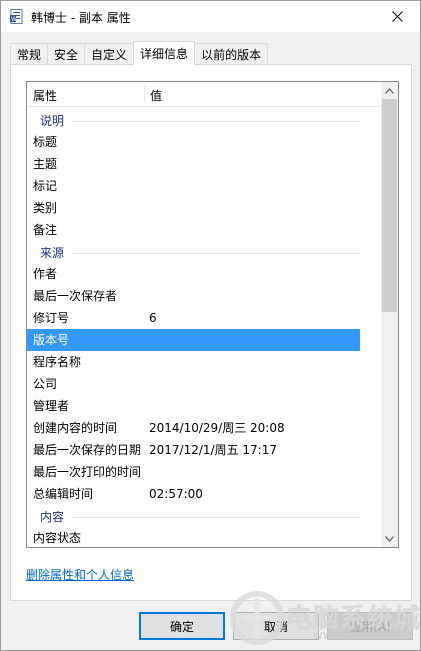 The image size is (421, 651). I want to click on property-value: 2014/10/29/周三 20:08, so click(217, 428).